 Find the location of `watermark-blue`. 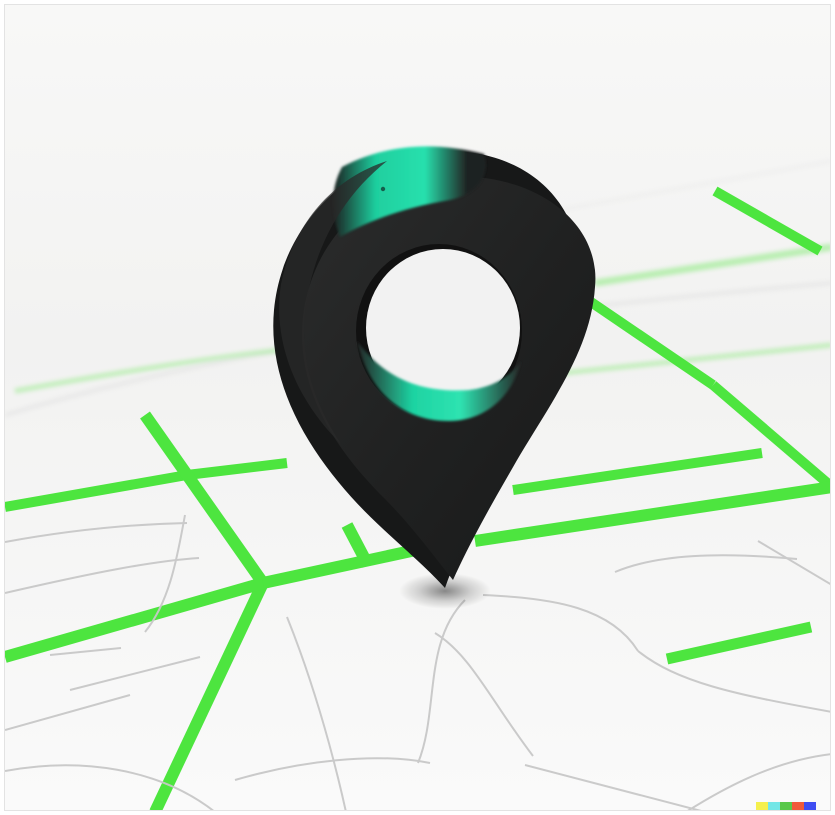

watermark-blue is located at coordinates (810, 806).